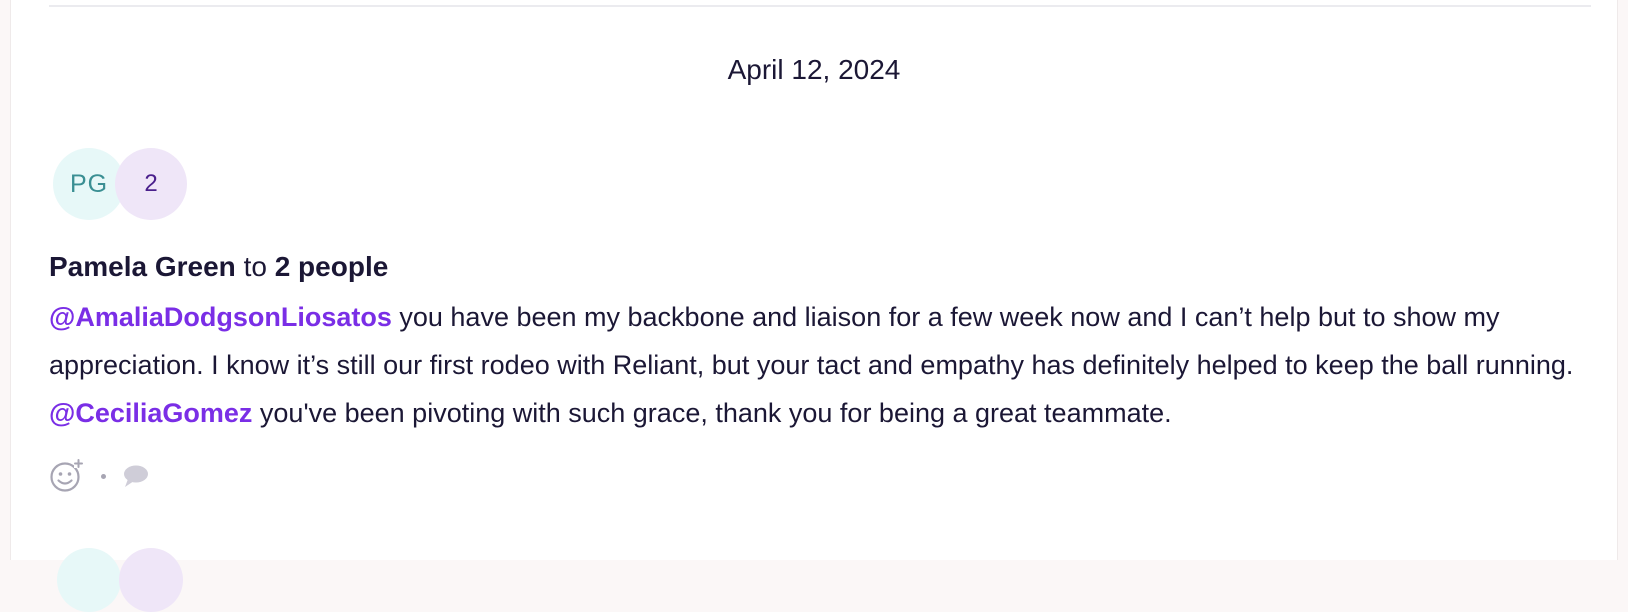 The width and height of the screenshot is (1628, 612). Describe the element at coordinates (89, 183) in the screenshot. I see `sender-initials: PG` at that location.